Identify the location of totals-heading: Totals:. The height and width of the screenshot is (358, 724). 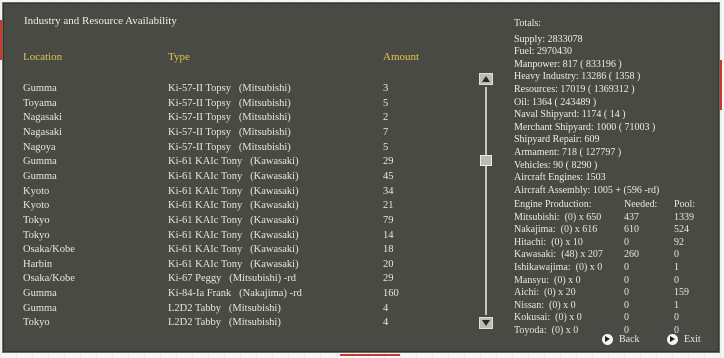
(528, 23).